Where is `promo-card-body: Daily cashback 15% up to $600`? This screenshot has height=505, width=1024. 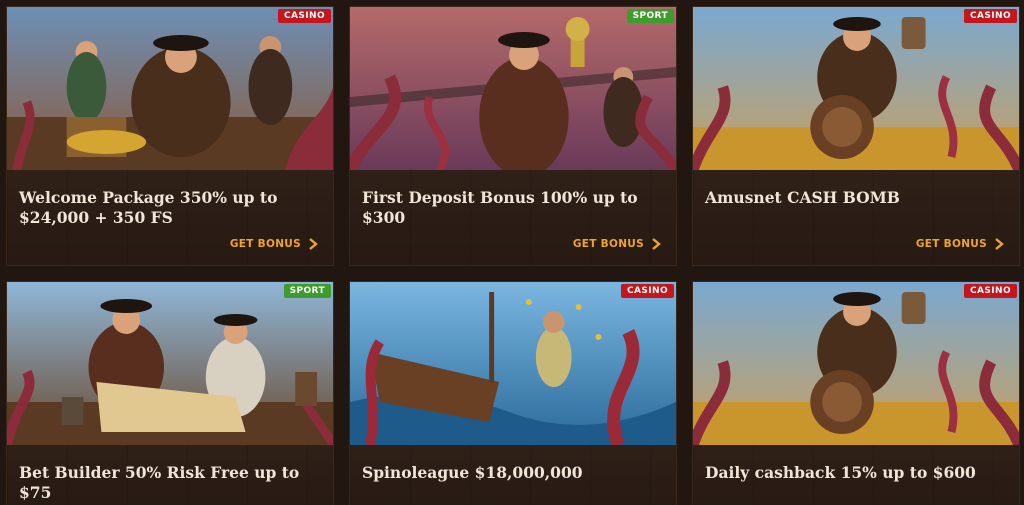
promo-card-body: Daily cashback 15% up to $600 is located at coordinates (856, 475).